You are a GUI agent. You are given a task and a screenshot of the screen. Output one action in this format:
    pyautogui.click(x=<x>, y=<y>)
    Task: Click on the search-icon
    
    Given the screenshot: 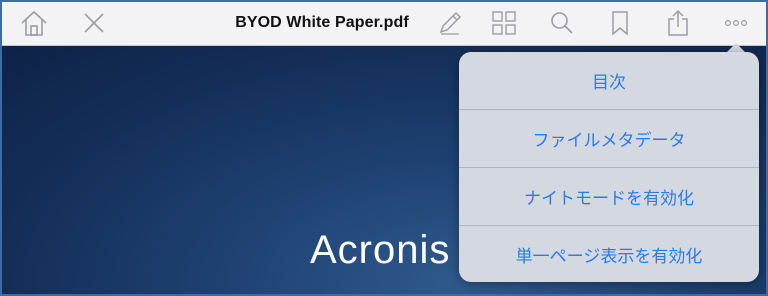 What is the action you would take?
    pyautogui.click(x=562, y=23)
    